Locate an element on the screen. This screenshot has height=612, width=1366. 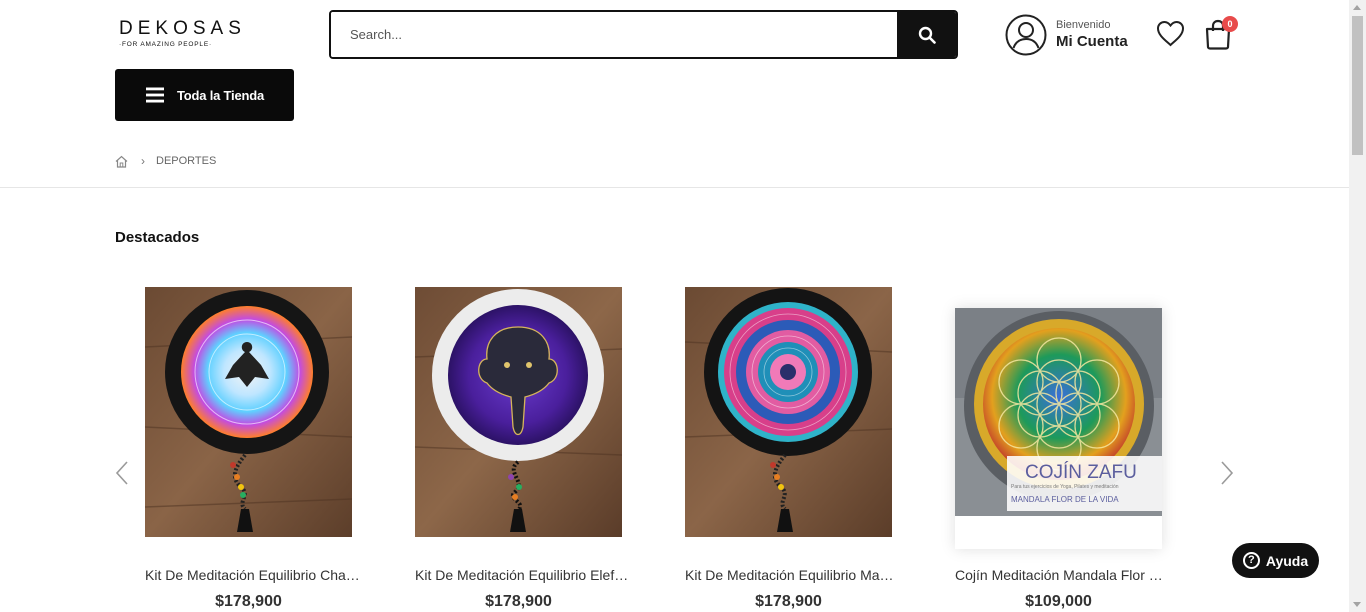
vertical-scrollbar is located at coordinates (1357, 306).